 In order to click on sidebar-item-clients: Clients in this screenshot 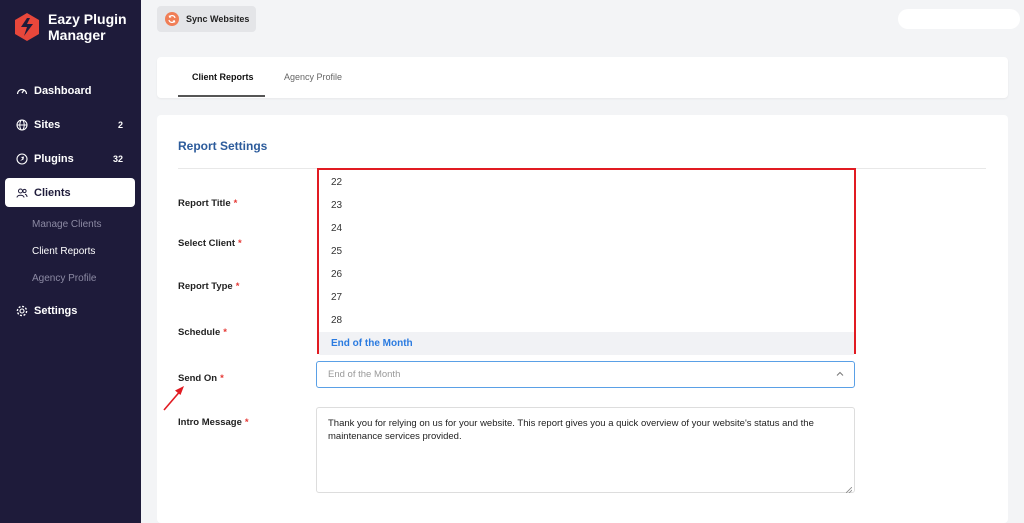, I will do `click(70, 192)`.